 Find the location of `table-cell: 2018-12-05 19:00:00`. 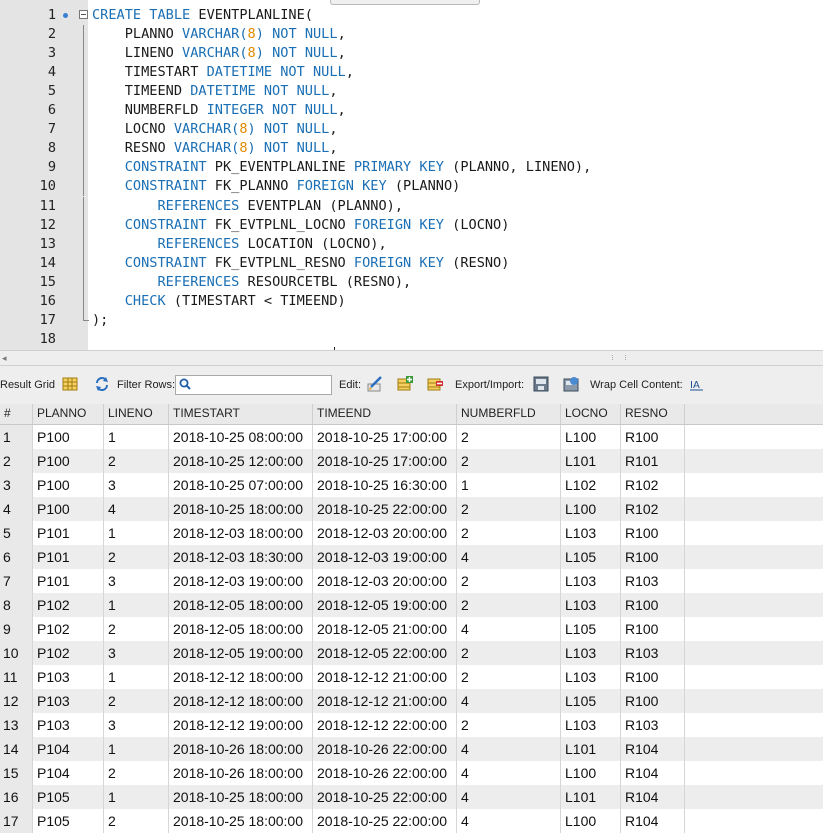

table-cell: 2018-12-05 19:00:00 is located at coordinates (241, 653).